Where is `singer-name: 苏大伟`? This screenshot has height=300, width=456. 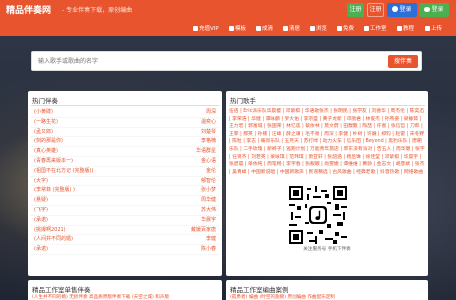
singer-name: 苏大伟 is located at coordinates (208, 210).